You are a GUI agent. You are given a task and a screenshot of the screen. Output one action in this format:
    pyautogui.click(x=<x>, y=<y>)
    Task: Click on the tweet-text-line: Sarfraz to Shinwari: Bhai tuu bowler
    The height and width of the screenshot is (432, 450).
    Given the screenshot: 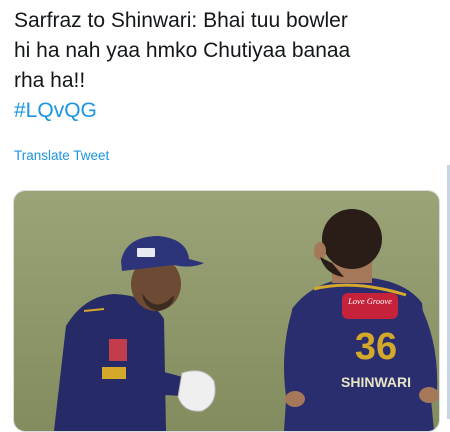 What is the action you would take?
    pyautogui.click(x=181, y=20)
    